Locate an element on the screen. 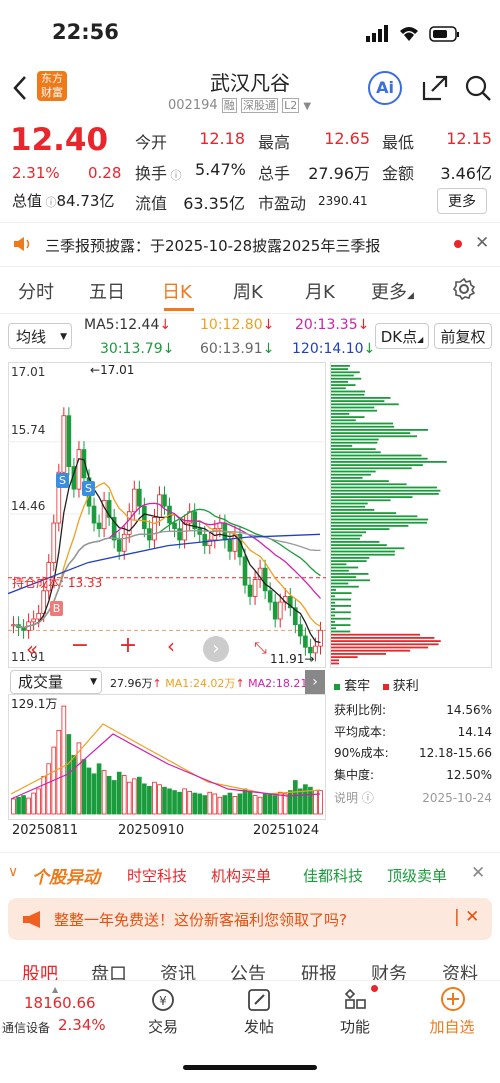 The width and height of the screenshot is (500, 1083). tab-weekly-k: 周K is located at coordinates (248, 291).